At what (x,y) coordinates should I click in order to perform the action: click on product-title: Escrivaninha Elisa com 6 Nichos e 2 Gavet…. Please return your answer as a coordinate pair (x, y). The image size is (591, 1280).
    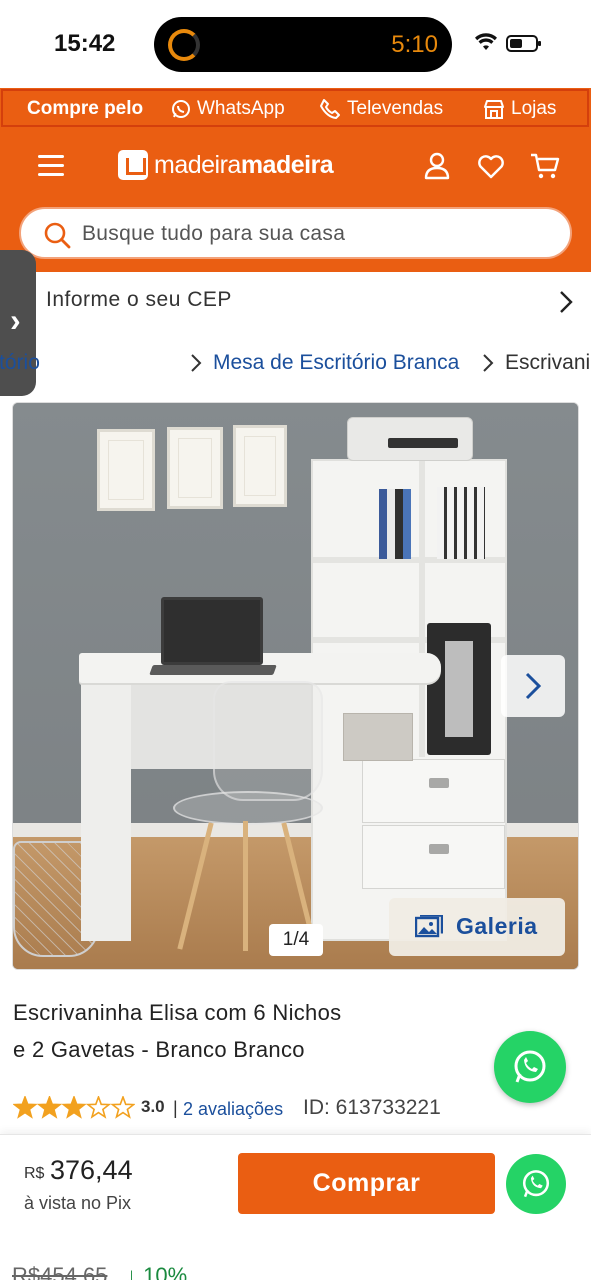
    Looking at the image, I should click on (177, 1031).